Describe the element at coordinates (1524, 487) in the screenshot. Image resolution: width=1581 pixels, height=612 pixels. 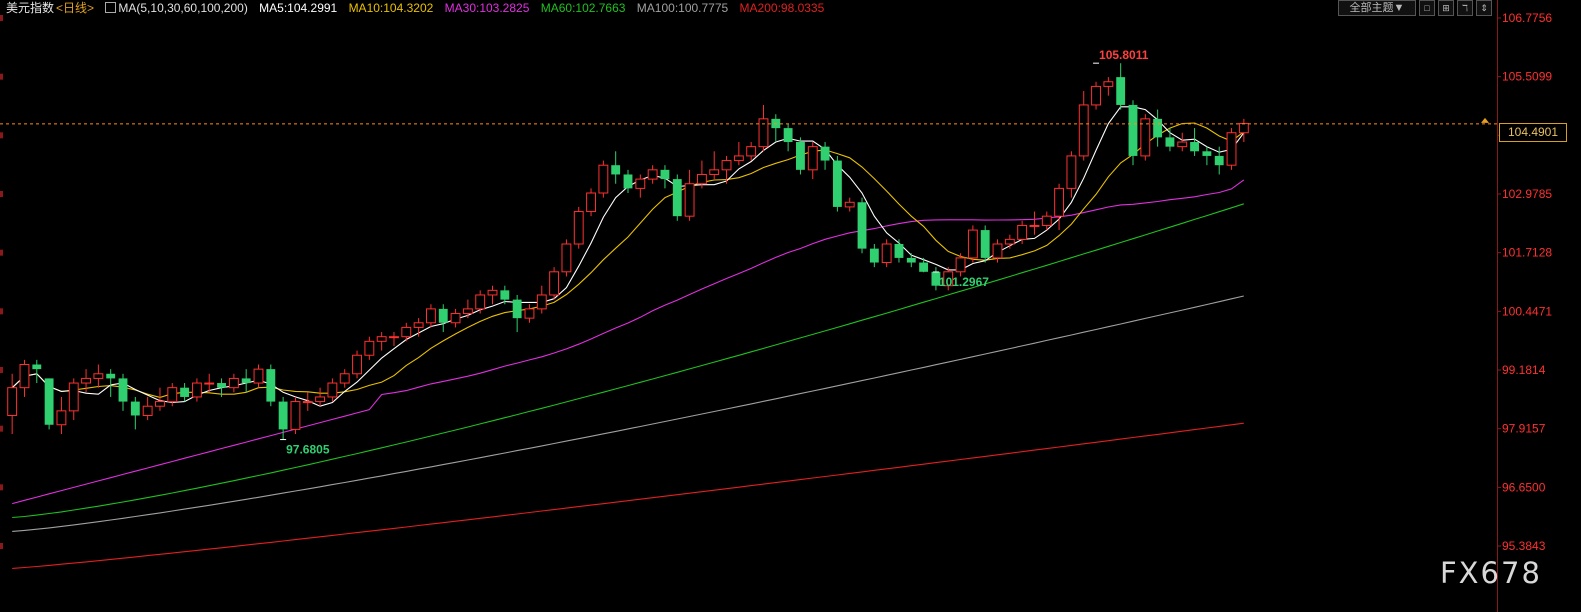
I see `y-tick-label: 96.6500` at that location.